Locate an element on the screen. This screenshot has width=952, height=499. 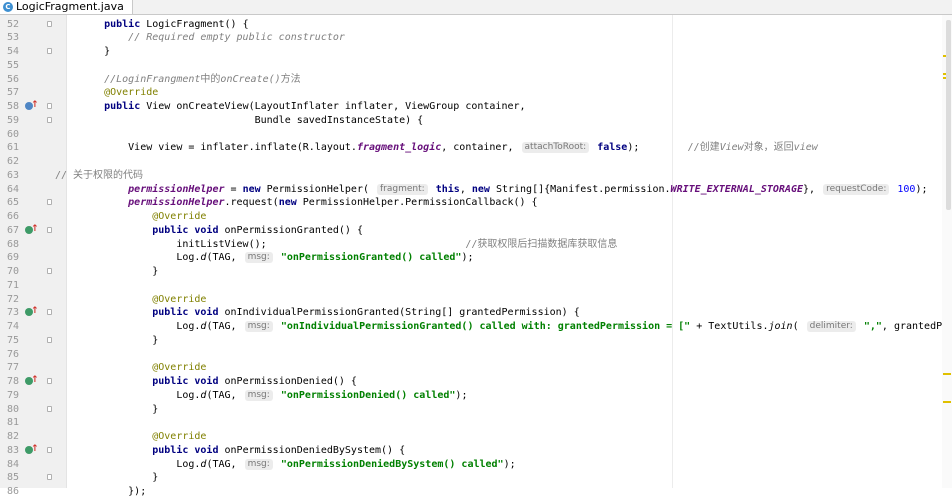
code-line: 63 // 关于权限的代码 is located at coordinates (476, 176).